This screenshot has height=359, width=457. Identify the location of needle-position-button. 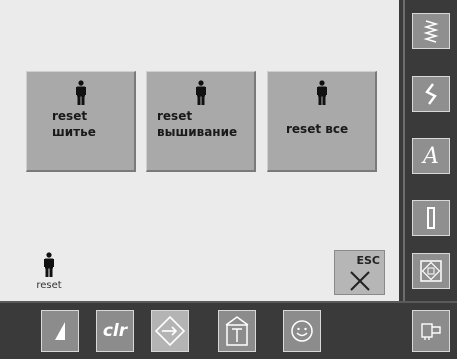
(60, 331).